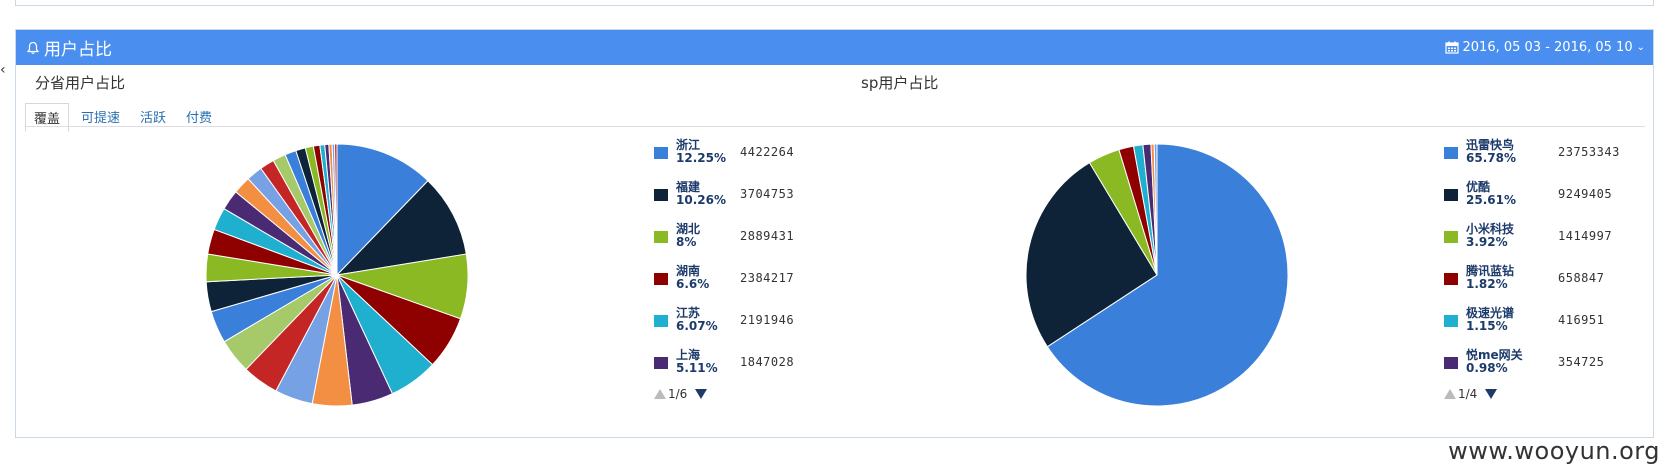  Describe the element at coordinates (688, 187) in the screenshot. I see `legend-name: 福建` at that location.